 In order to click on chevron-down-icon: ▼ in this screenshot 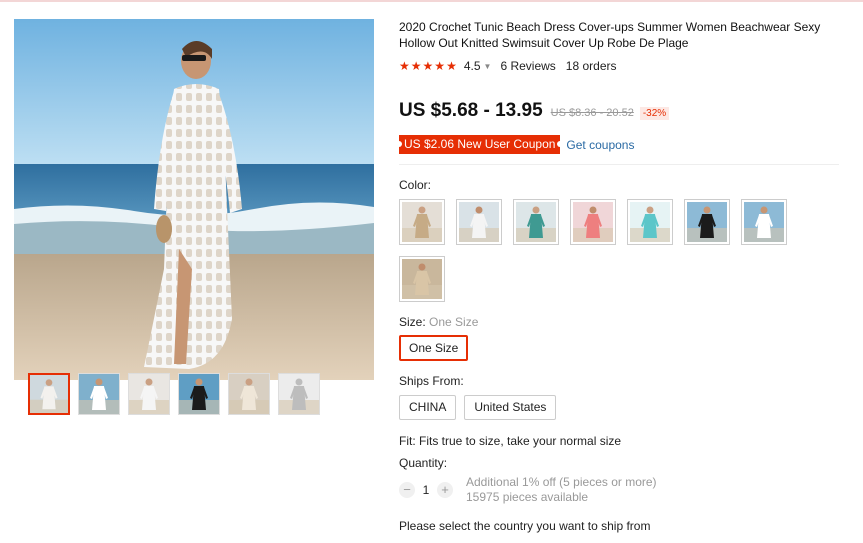, I will do `click(488, 66)`.